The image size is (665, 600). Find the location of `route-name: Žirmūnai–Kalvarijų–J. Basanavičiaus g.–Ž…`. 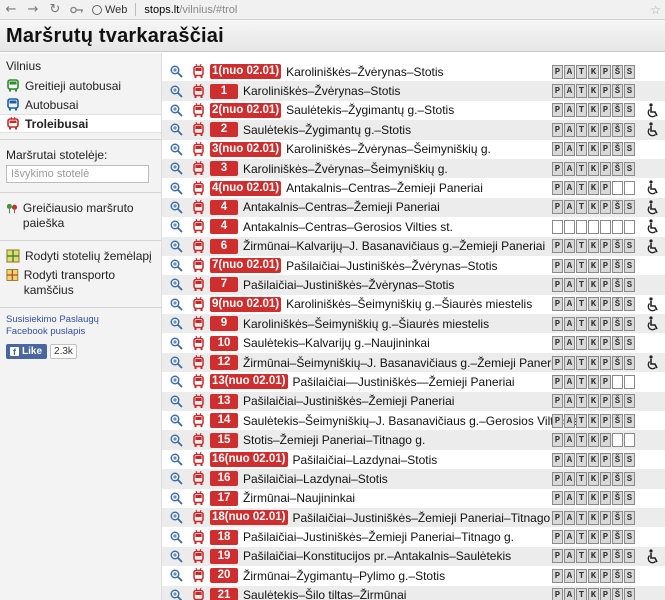

route-name: Žirmūnai–Kalvarijų–J. Basanavičiaus g.–Ž… is located at coordinates (394, 246).